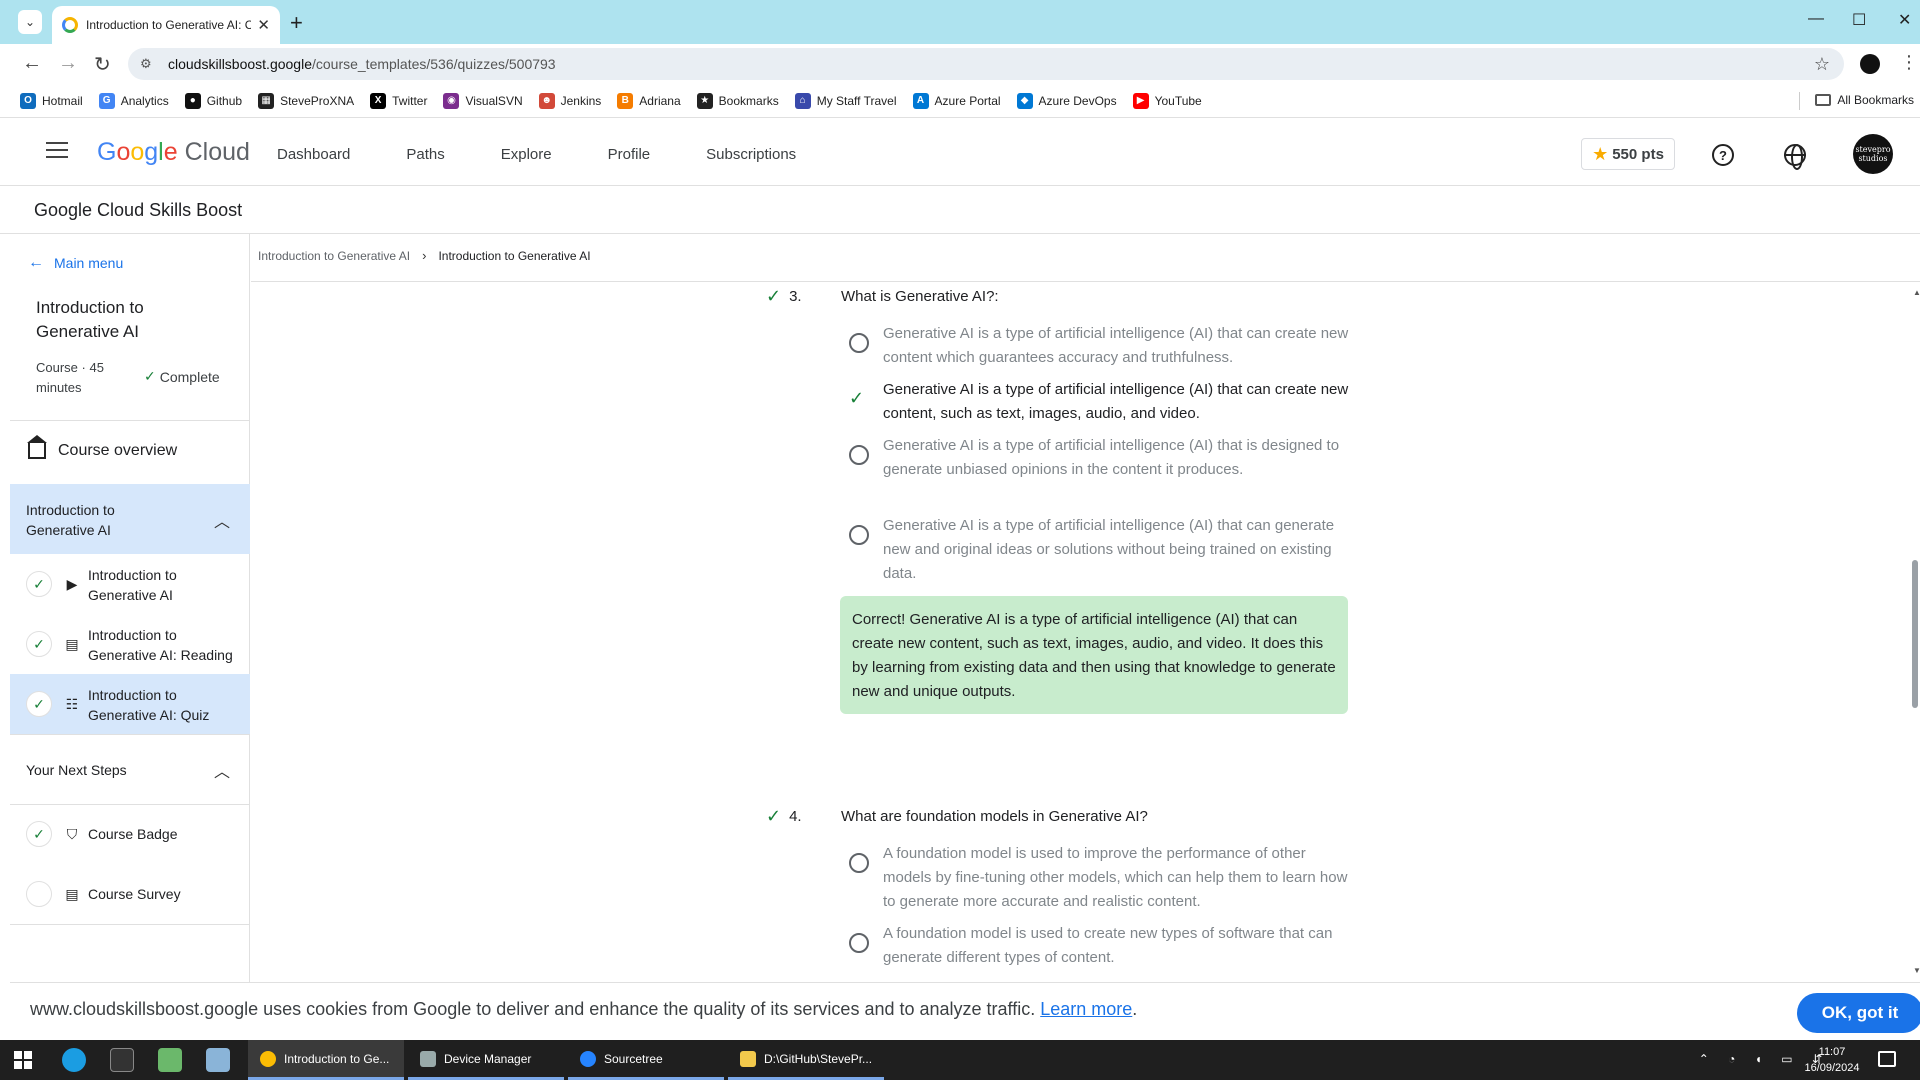 The height and width of the screenshot is (1080, 1920). What do you see at coordinates (629, 154) in the screenshot?
I see `nav-profile: Profile` at bounding box center [629, 154].